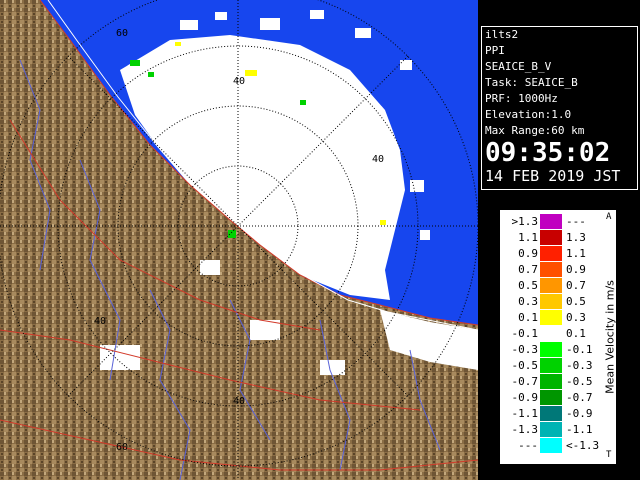  I want to click on legend-title: Mean Velocity in m/s, so click(610, 337).